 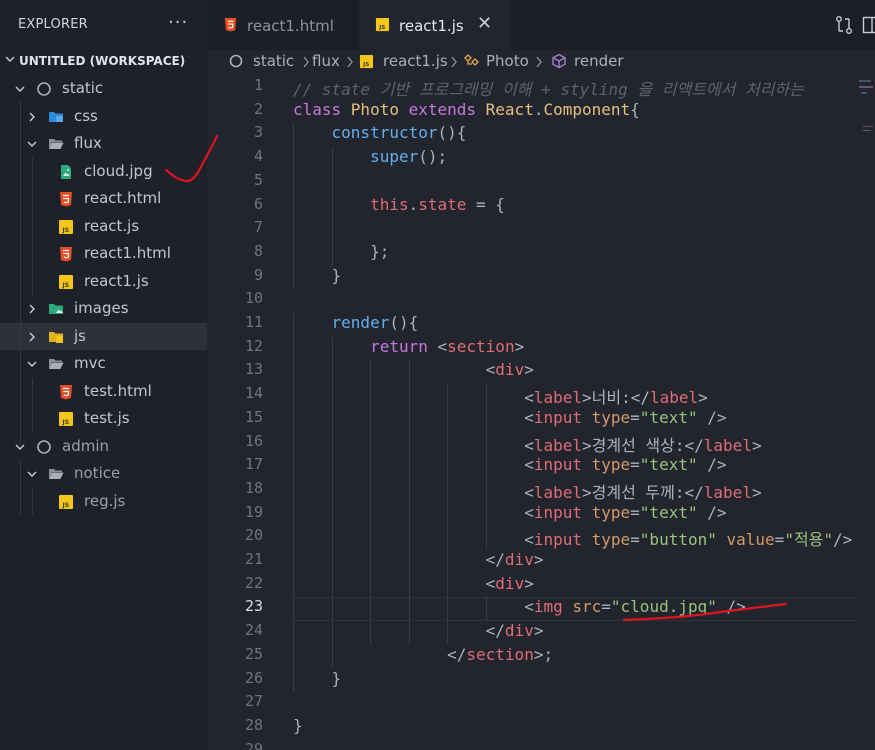 What do you see at coordinates (562, 512) in the screenshot?
I see `code-token: input` at bounding box center [562, 512].